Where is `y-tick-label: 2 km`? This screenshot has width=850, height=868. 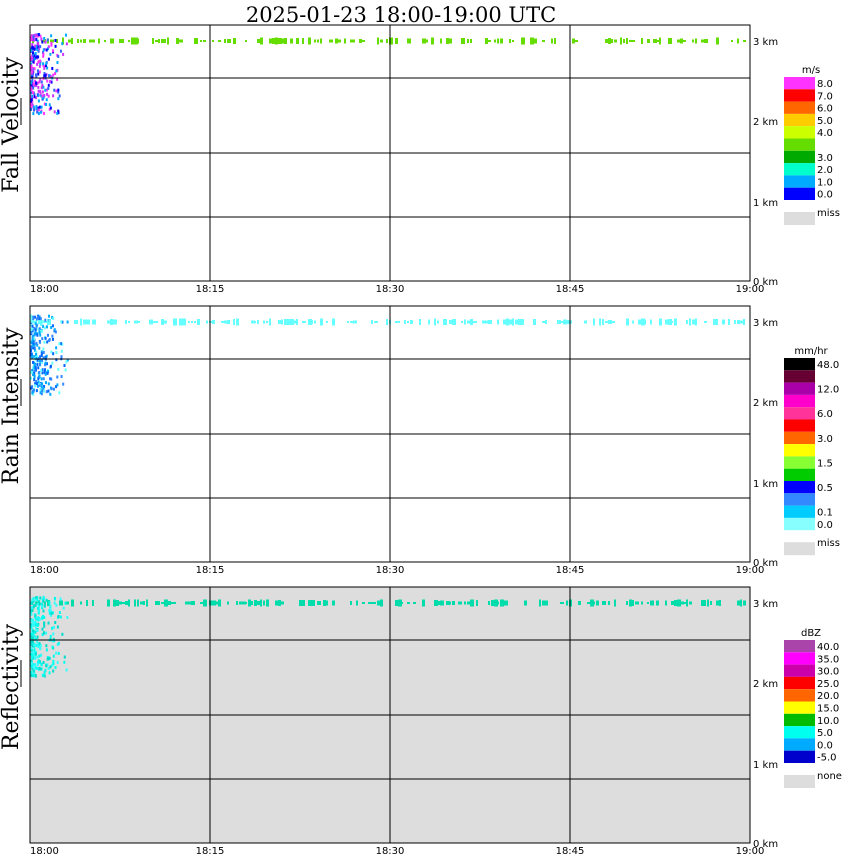 y-tick-label: 2 km is located at coordinates (765, 684).